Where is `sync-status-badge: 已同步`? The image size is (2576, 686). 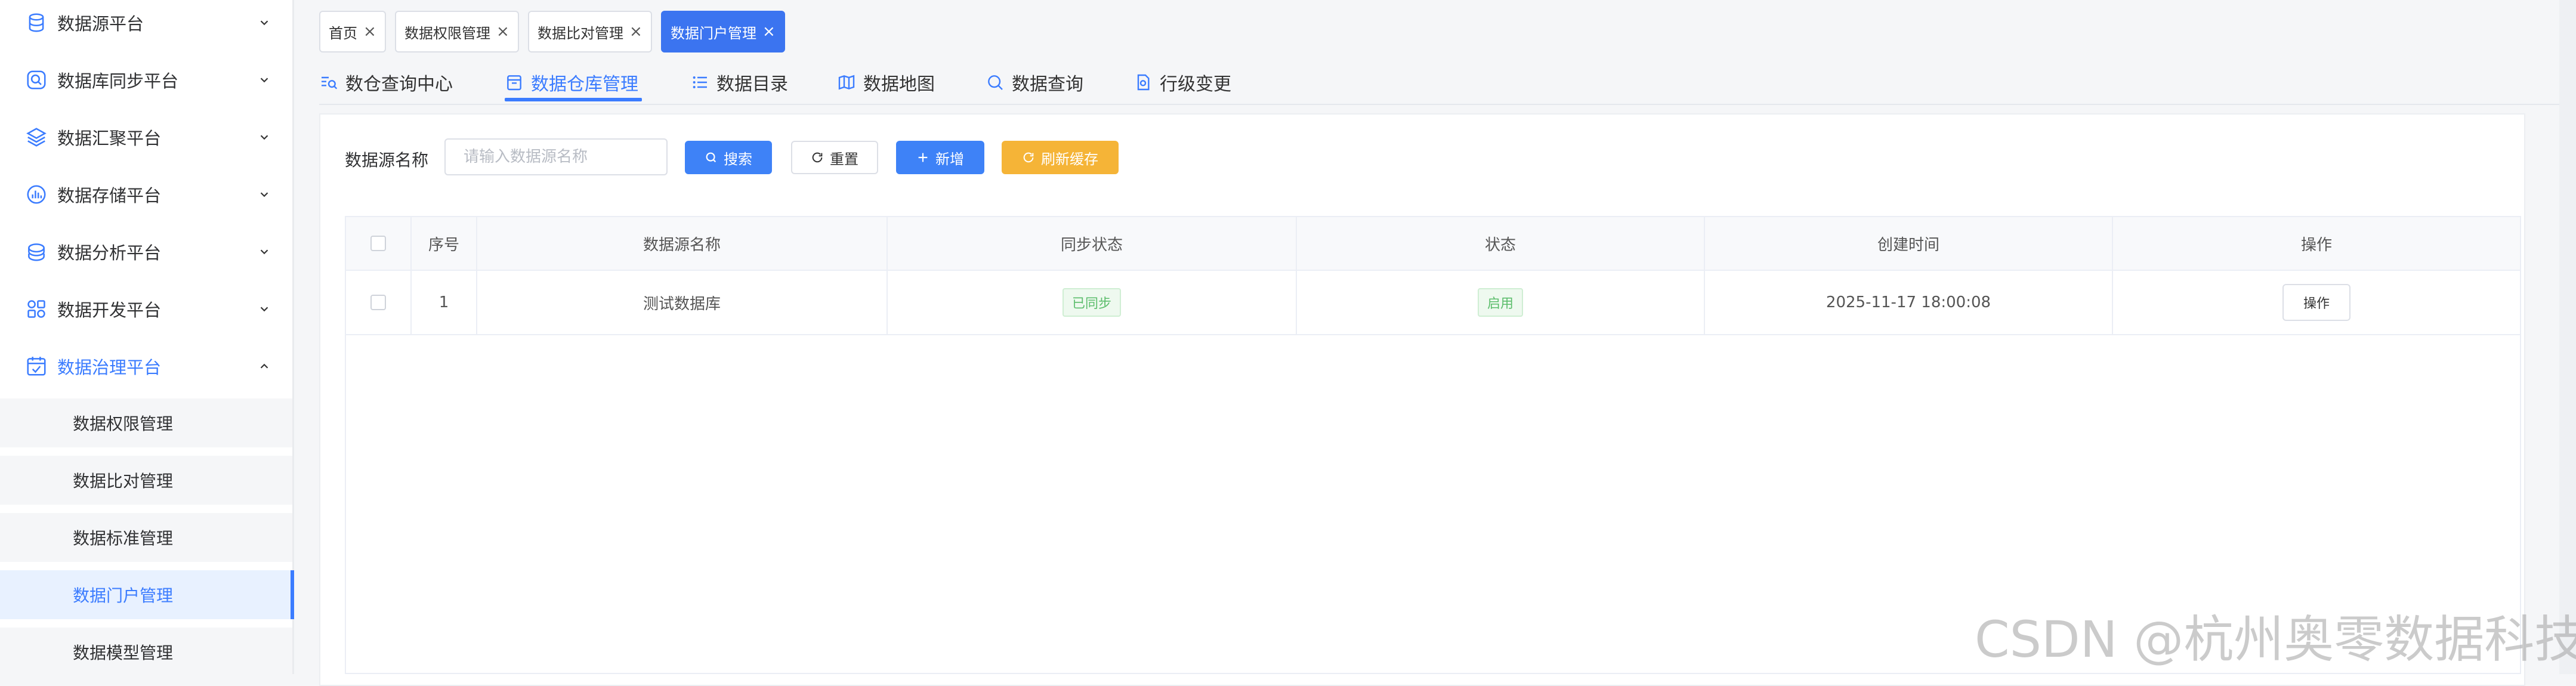 sync-status-badge: 已同步 is located at coordinates (1091, 302).